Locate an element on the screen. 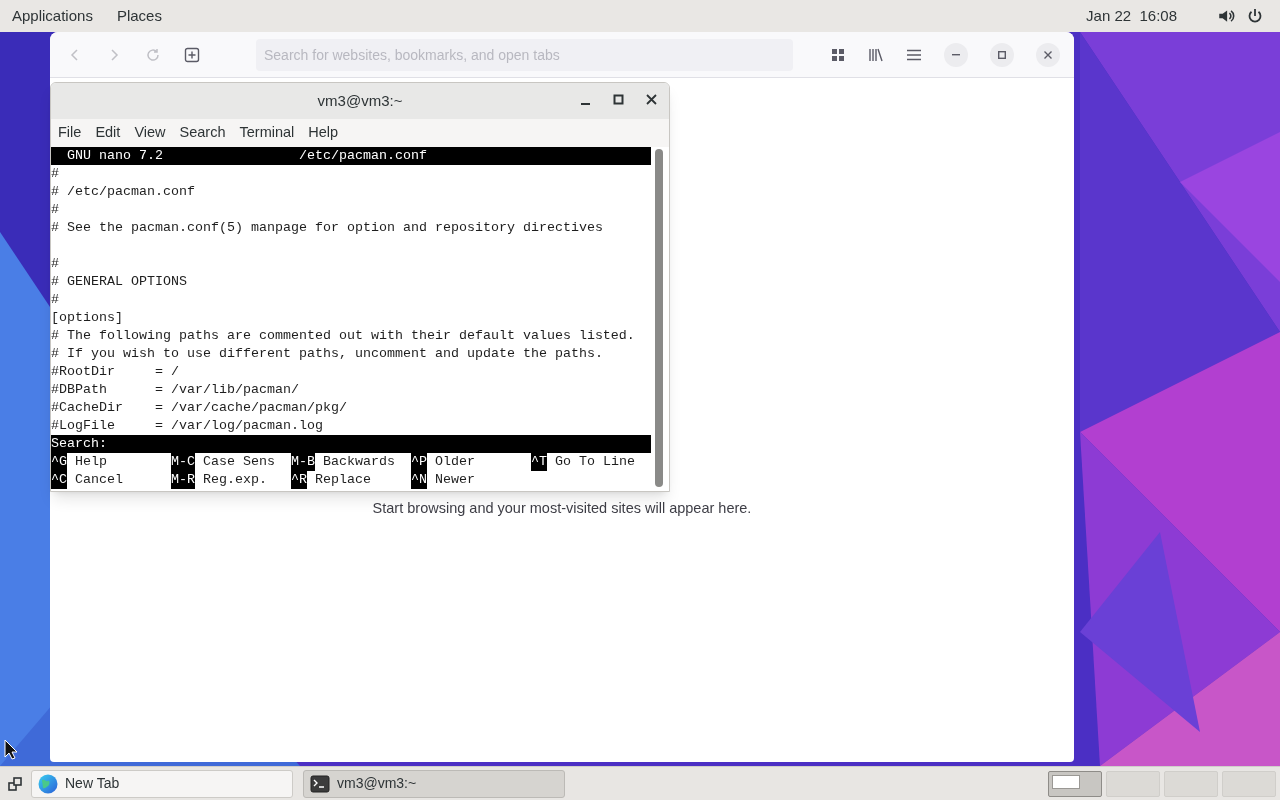 The width and height of the screenshot is (1280, 800). mouse-pointer-icon is located at coordinates (11, 749).